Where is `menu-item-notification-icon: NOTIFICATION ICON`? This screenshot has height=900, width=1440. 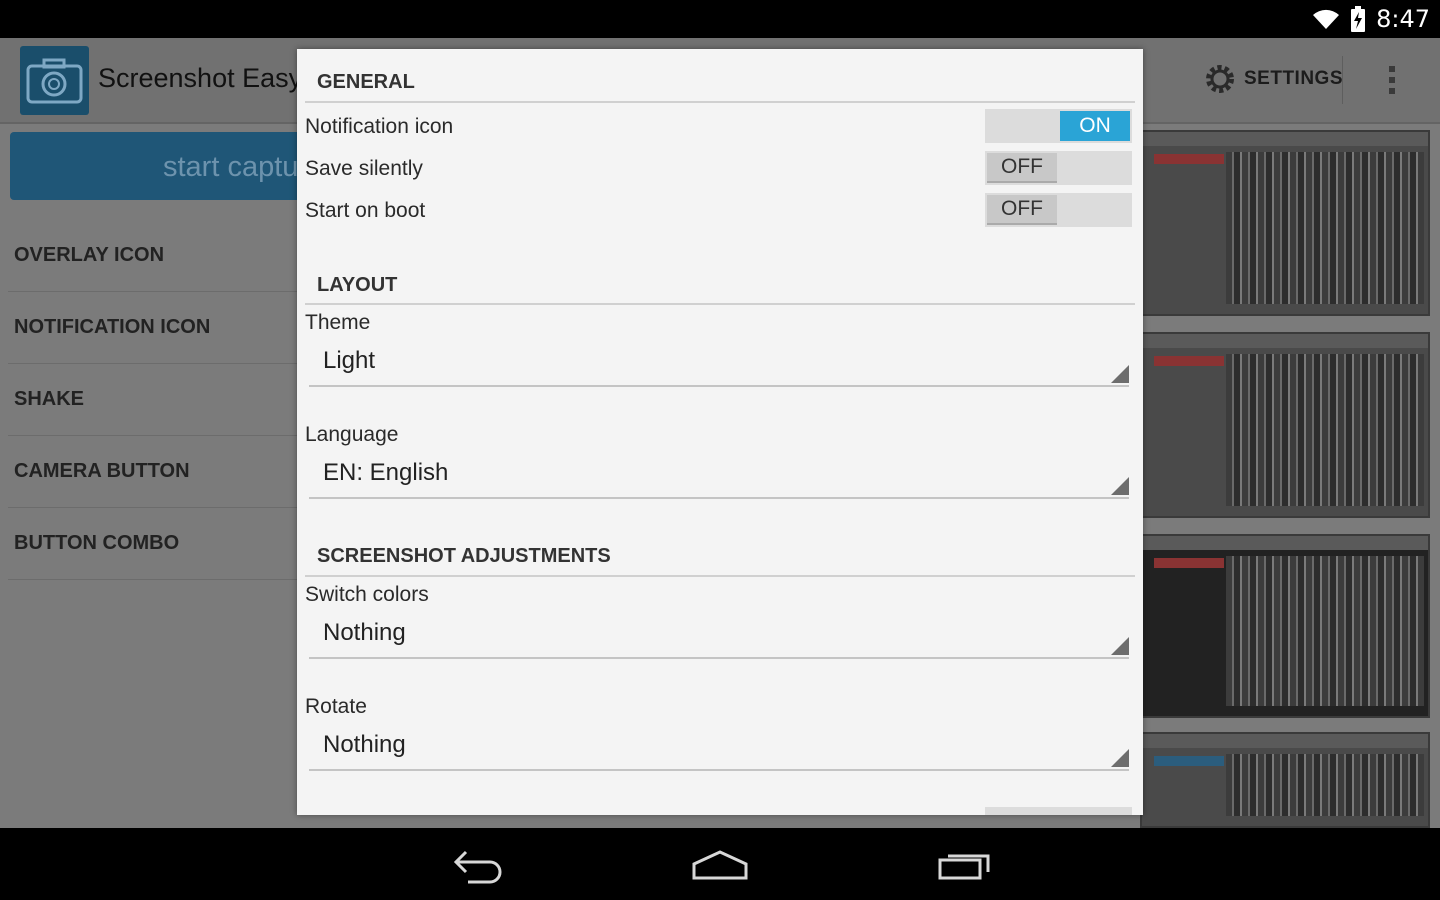
menu-item-notification-icon: NOTIFICATION ICON is located at coordinates (156, 328).